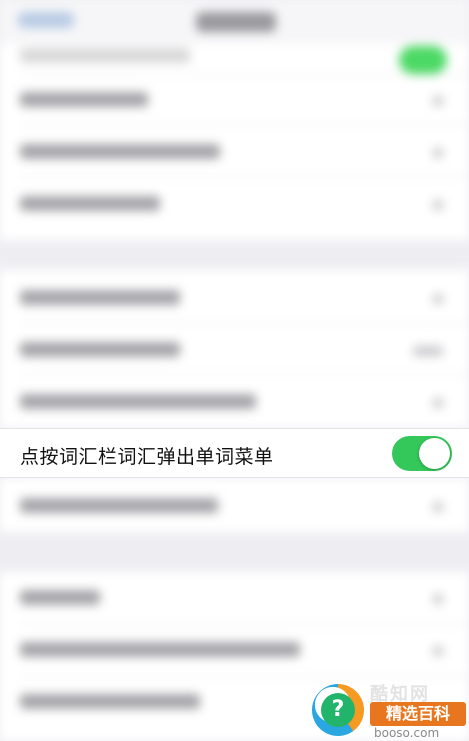 The image size is (469, 741). I want to click on toggle-knob, so click(434, 453).